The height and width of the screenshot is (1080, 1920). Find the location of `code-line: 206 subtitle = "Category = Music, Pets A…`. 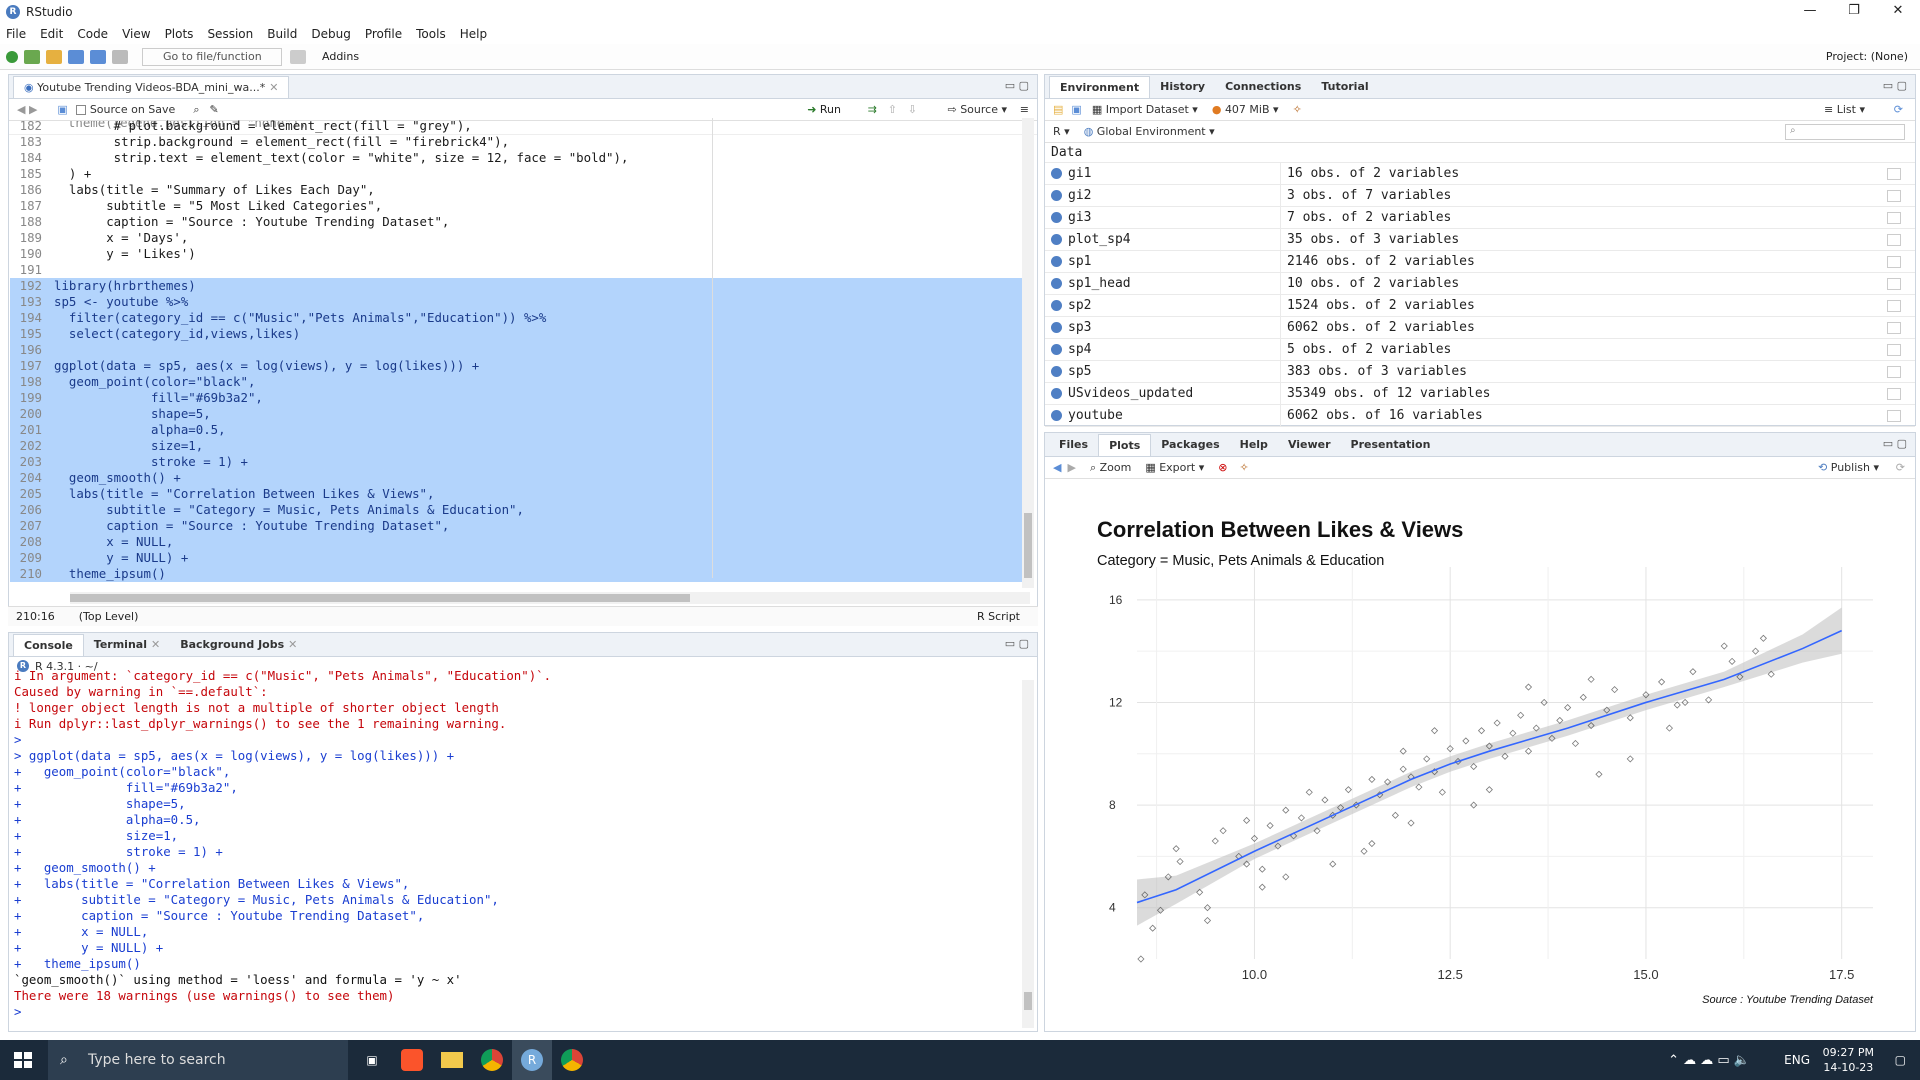

code-line: 206 subtitle = "Category = Music, Pets A… is located at coordinates (522, 510).